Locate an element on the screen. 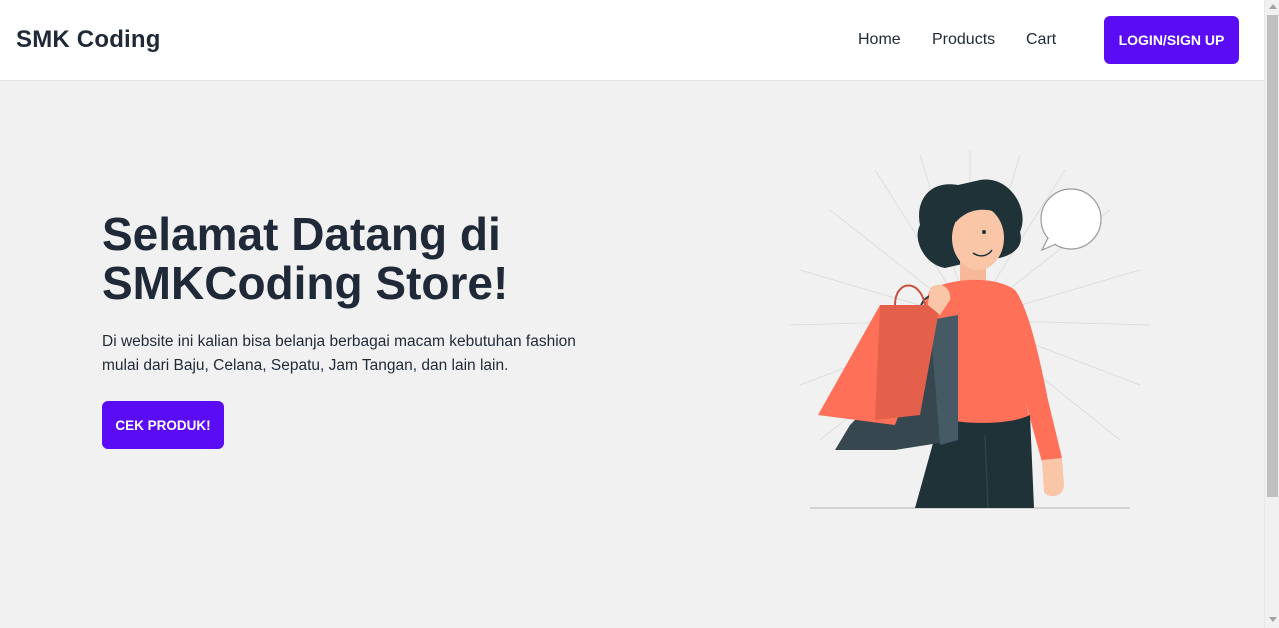 Image resolution: width=1279 pixels, height=628 pixels. scrollbar-thumb is located at coordinates (1272, 256).